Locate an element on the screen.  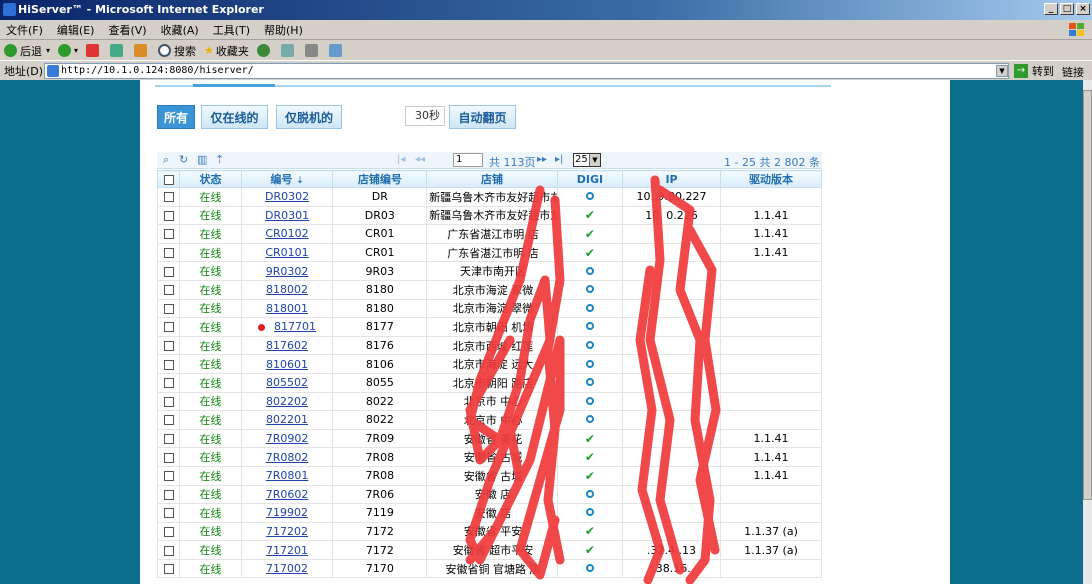
device-code-link: 818002 is located at coordinates (287, 289).